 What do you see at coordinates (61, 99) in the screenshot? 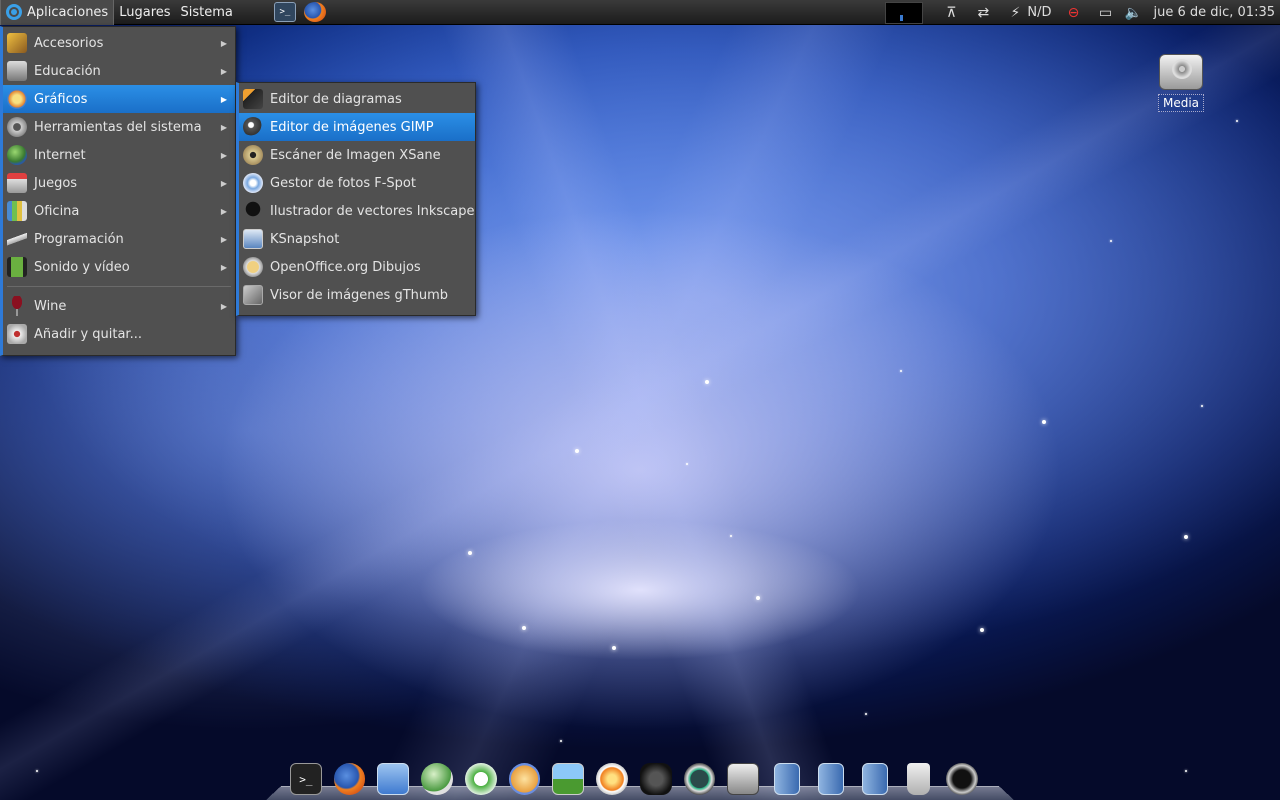
I see `menu-item-label: Gráficos` at bounding box center [61, 99].